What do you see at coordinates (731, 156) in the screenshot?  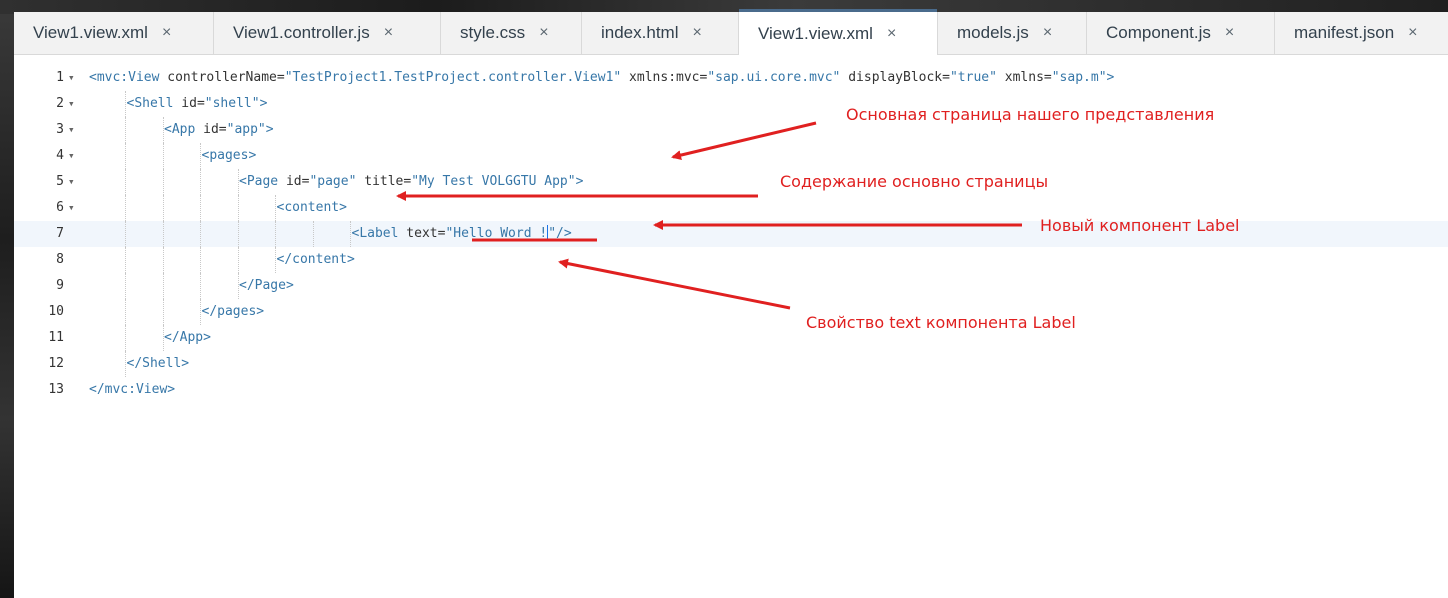 I see `code-line: 4 ▾ <pages>` at bounding box center [731, 156].